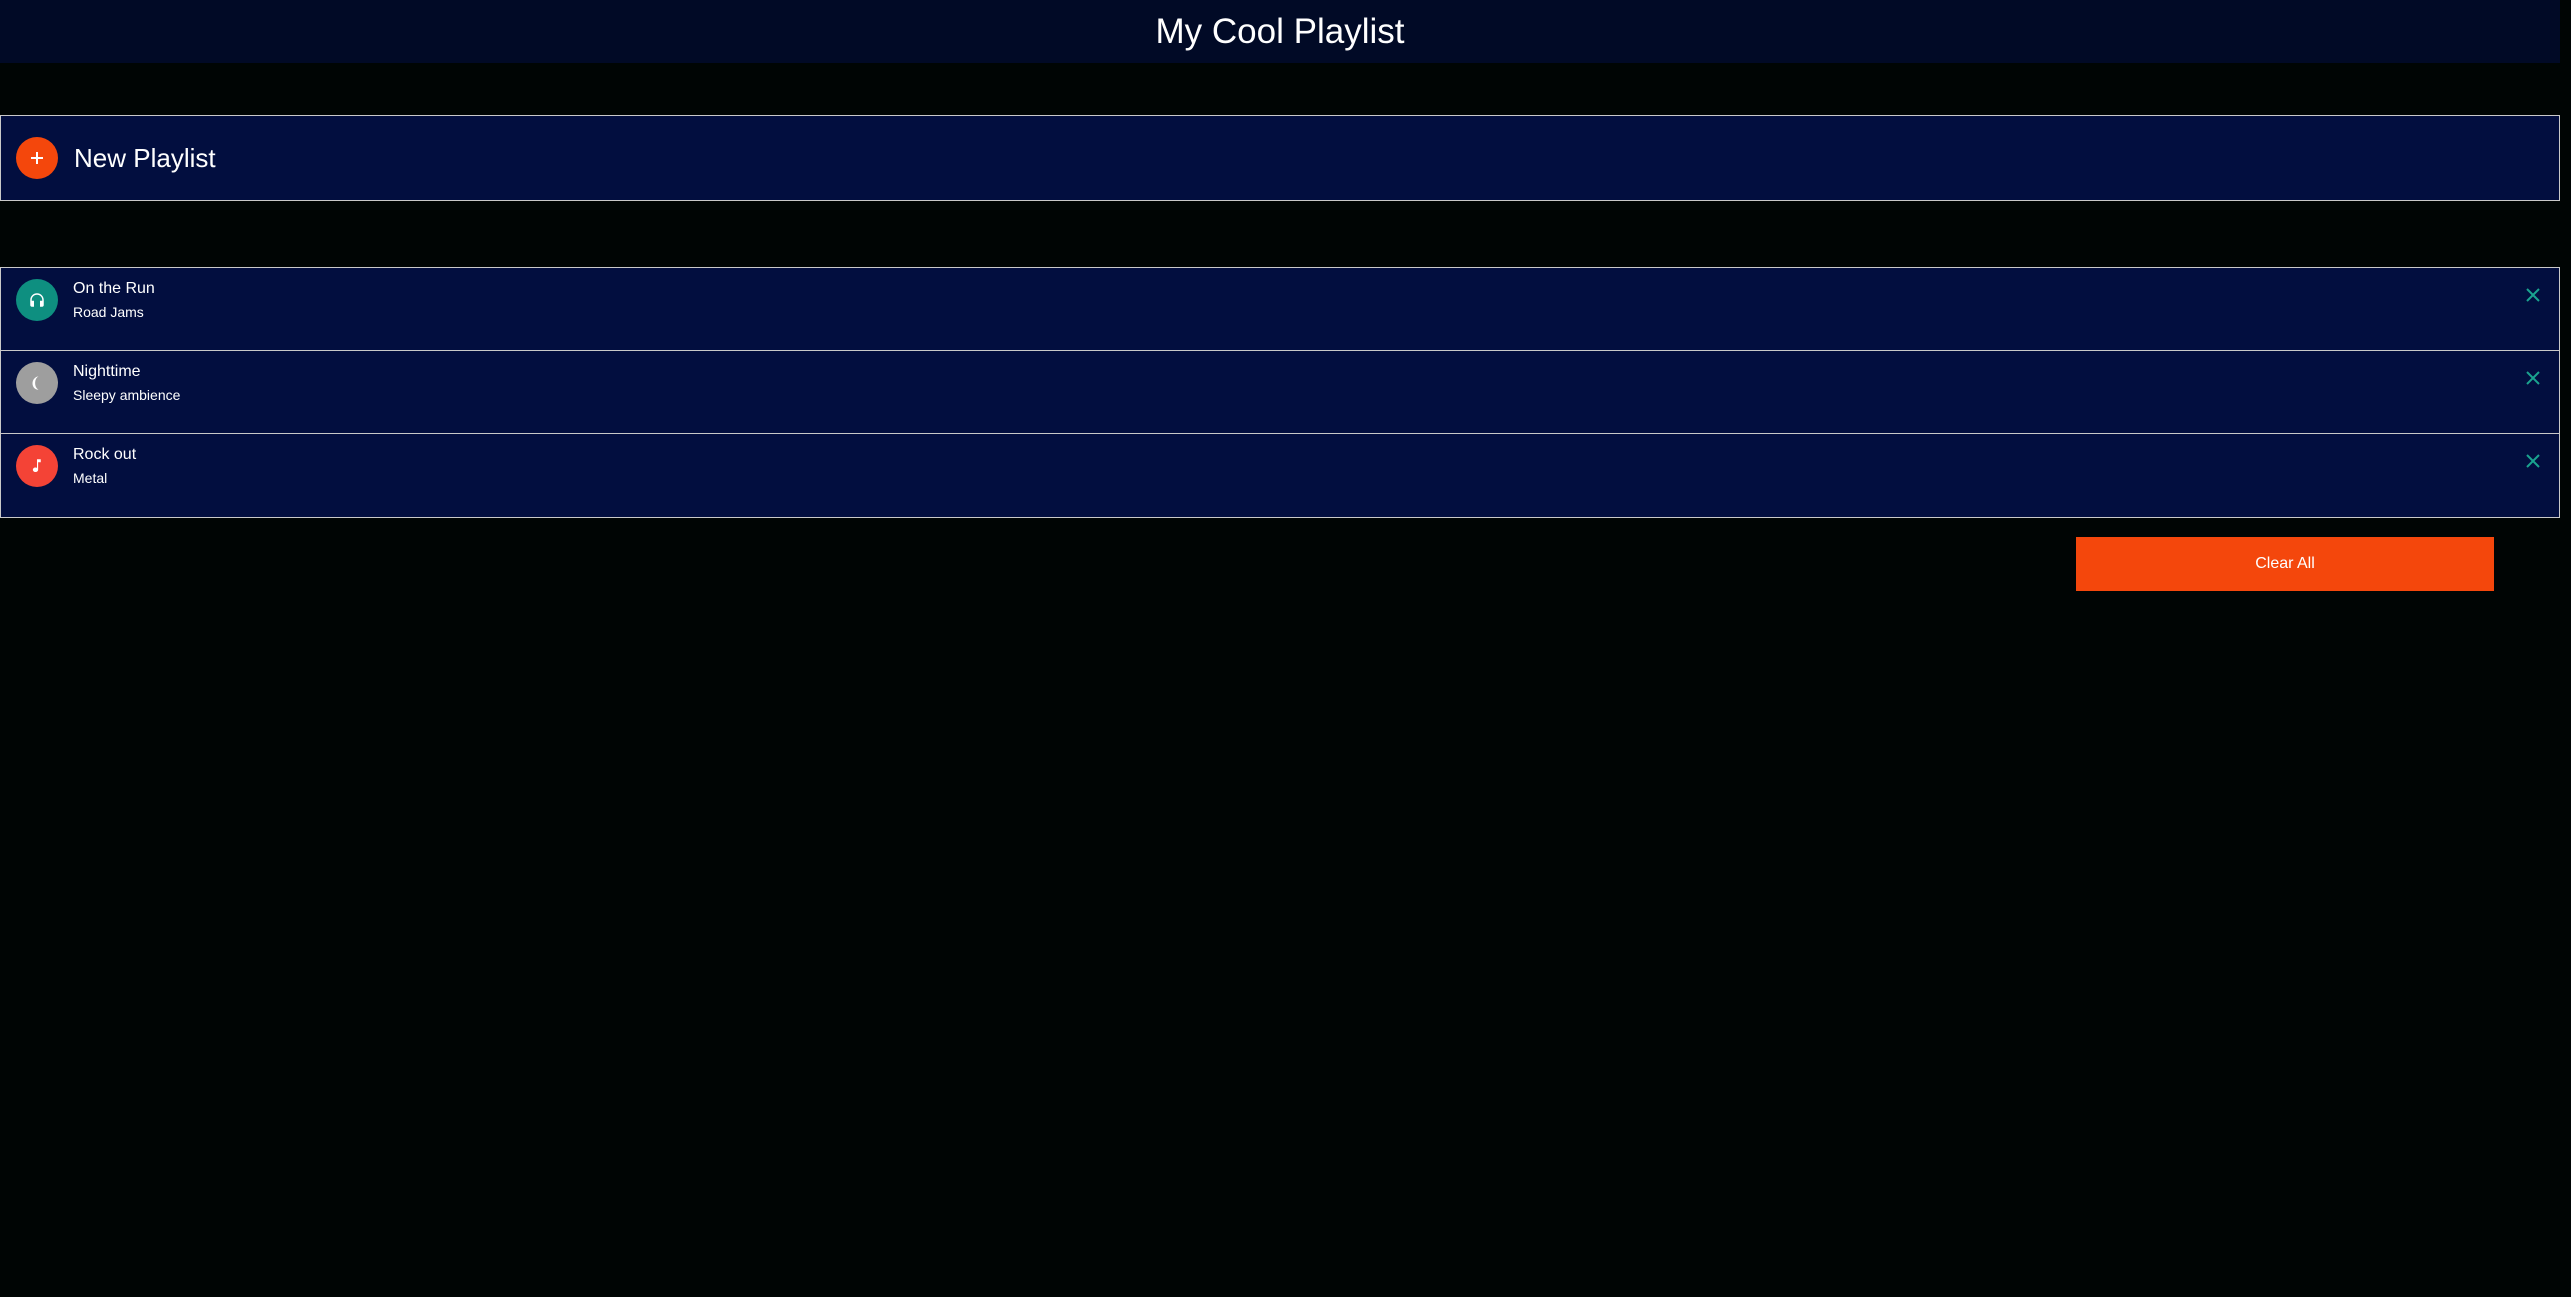  What do you see at coordinates (1280, 158) in the screenshot?
I see `new-playlist-button: New Playlist` at bounding box center [1280, 158].